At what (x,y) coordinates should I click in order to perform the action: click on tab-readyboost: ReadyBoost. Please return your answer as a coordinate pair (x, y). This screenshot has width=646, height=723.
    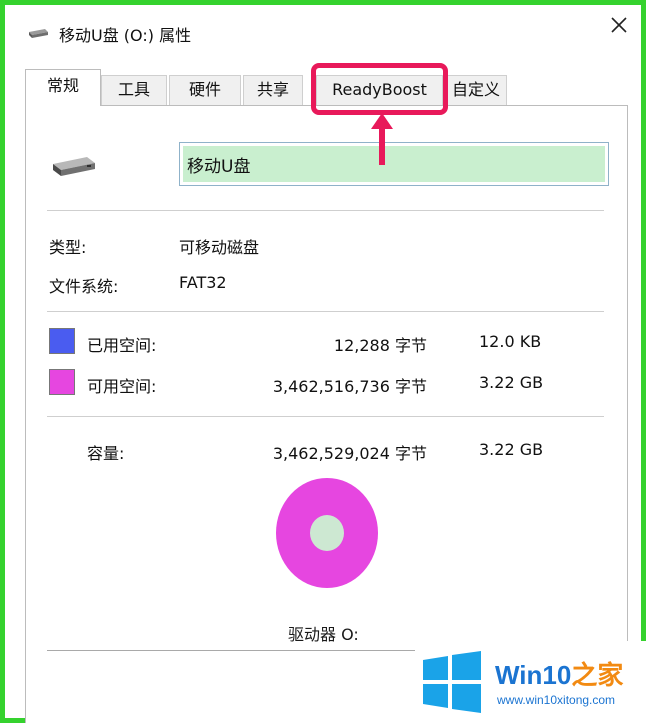
    Looking at the image, I should click on (379, 90).